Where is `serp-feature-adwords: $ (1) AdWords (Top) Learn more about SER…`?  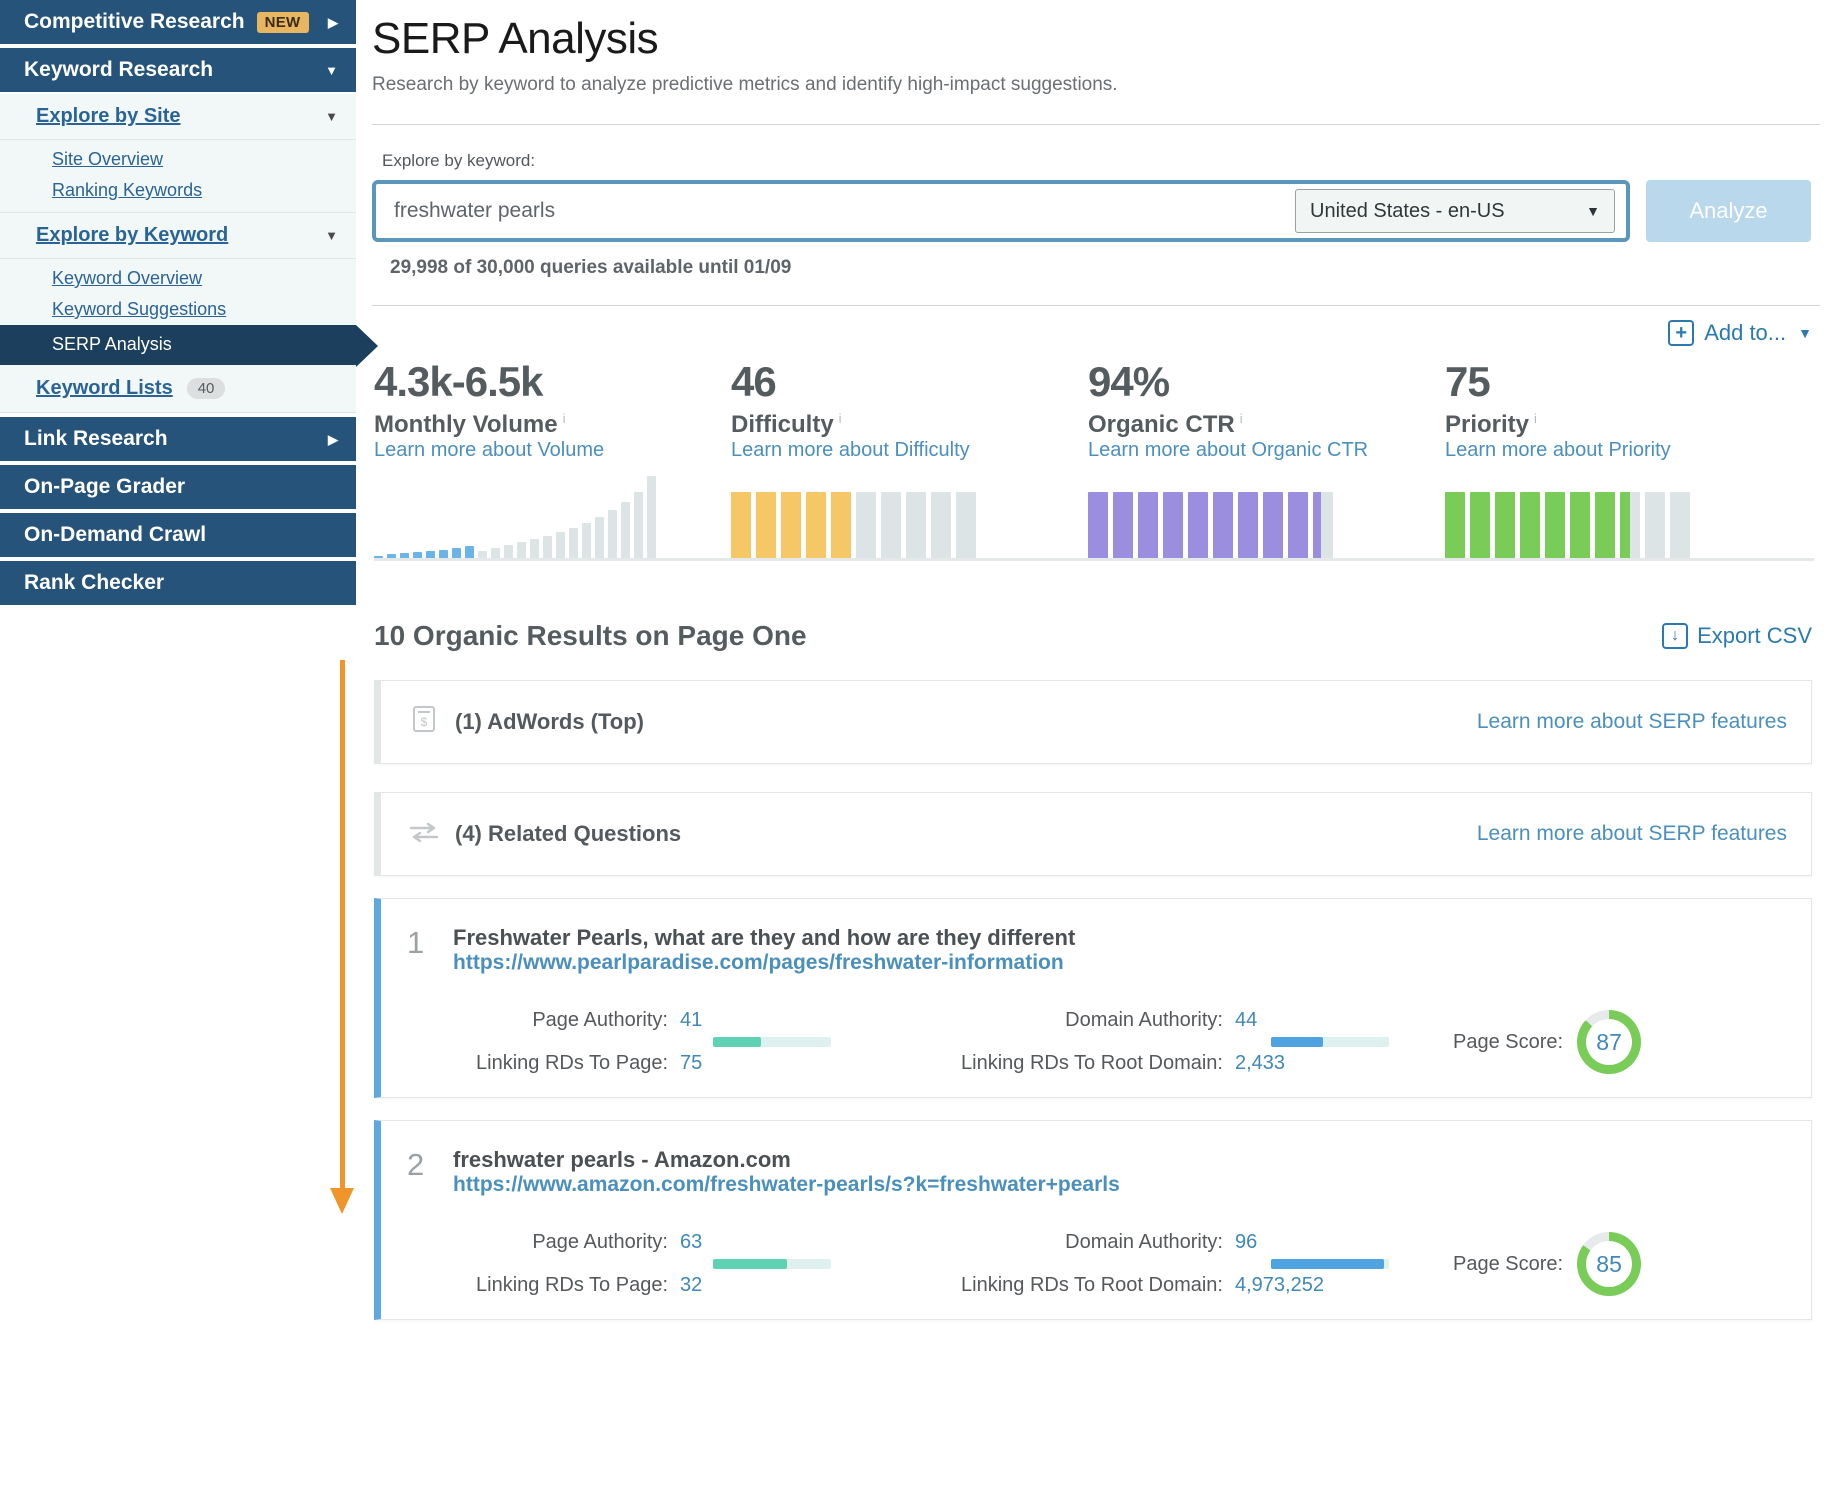
serp-feature-adwords: $ (1) AdWords (Top) Learn more about SER… is located at coordinates (1093, 722).